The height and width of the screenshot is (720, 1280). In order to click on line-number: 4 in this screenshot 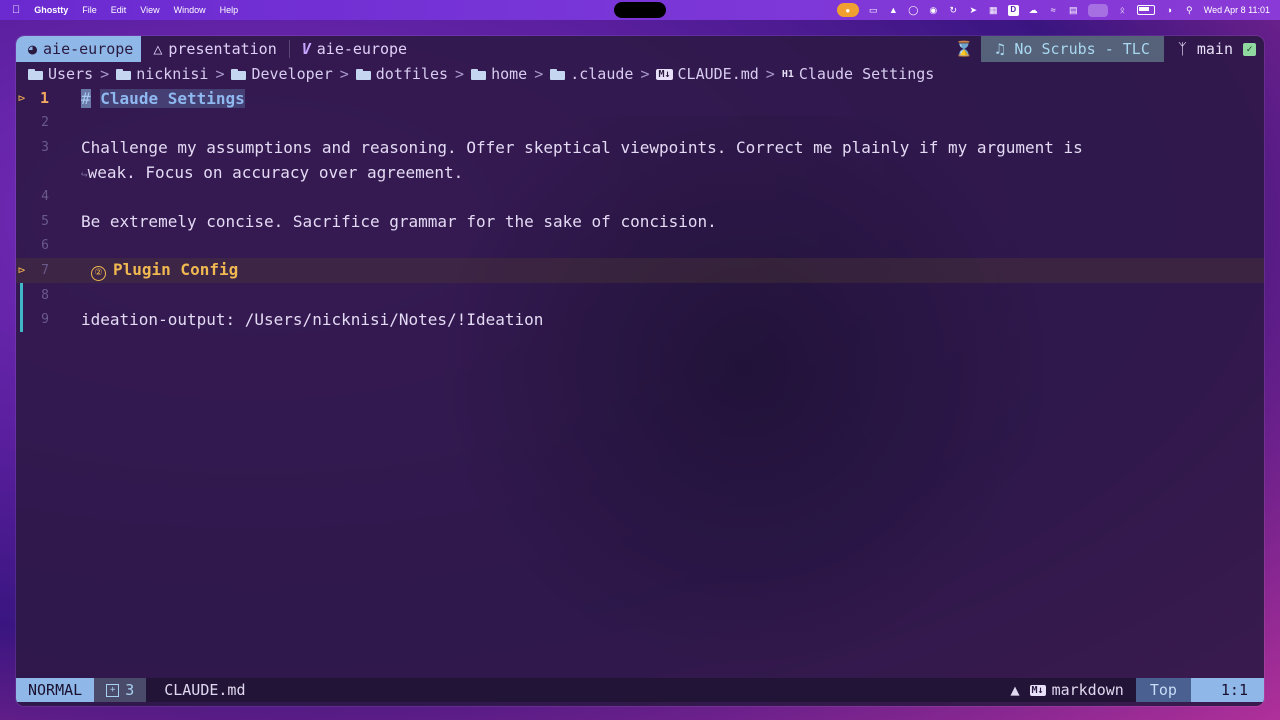, I will do `click(45, 197)`.